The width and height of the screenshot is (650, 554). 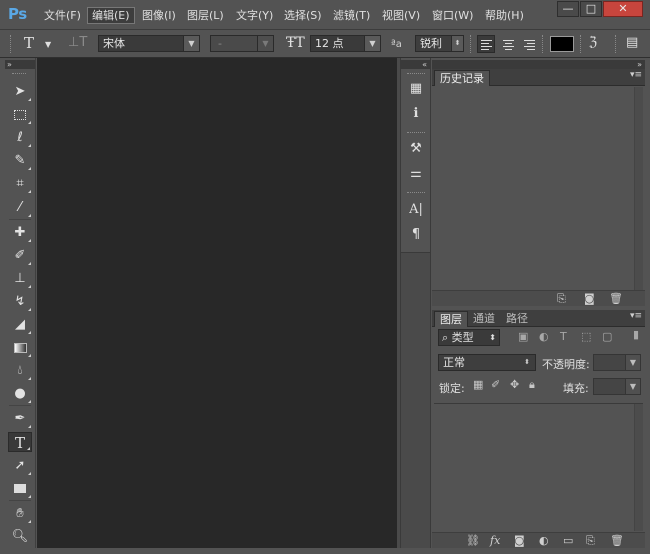 What do you see at coordinates (20, 419) in the screenshot?
I see `pen-tool-icon: ✒` at bounding box center [20, 419].